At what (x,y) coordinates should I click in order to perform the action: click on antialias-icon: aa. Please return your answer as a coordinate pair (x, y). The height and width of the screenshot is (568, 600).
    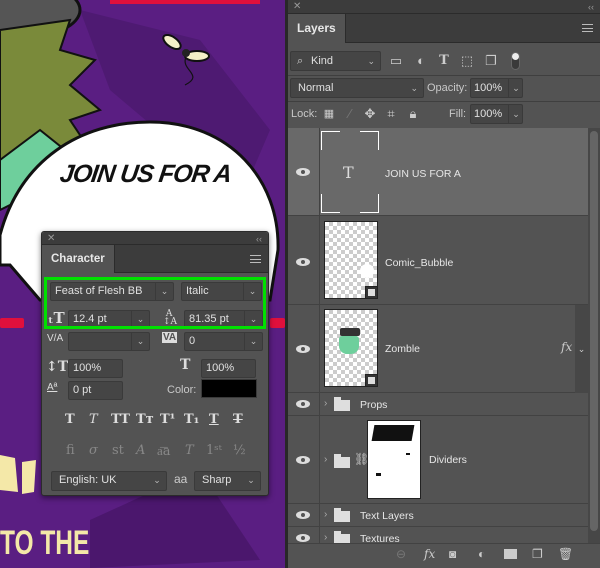
    Looking at the image, I should click on (181, 479).